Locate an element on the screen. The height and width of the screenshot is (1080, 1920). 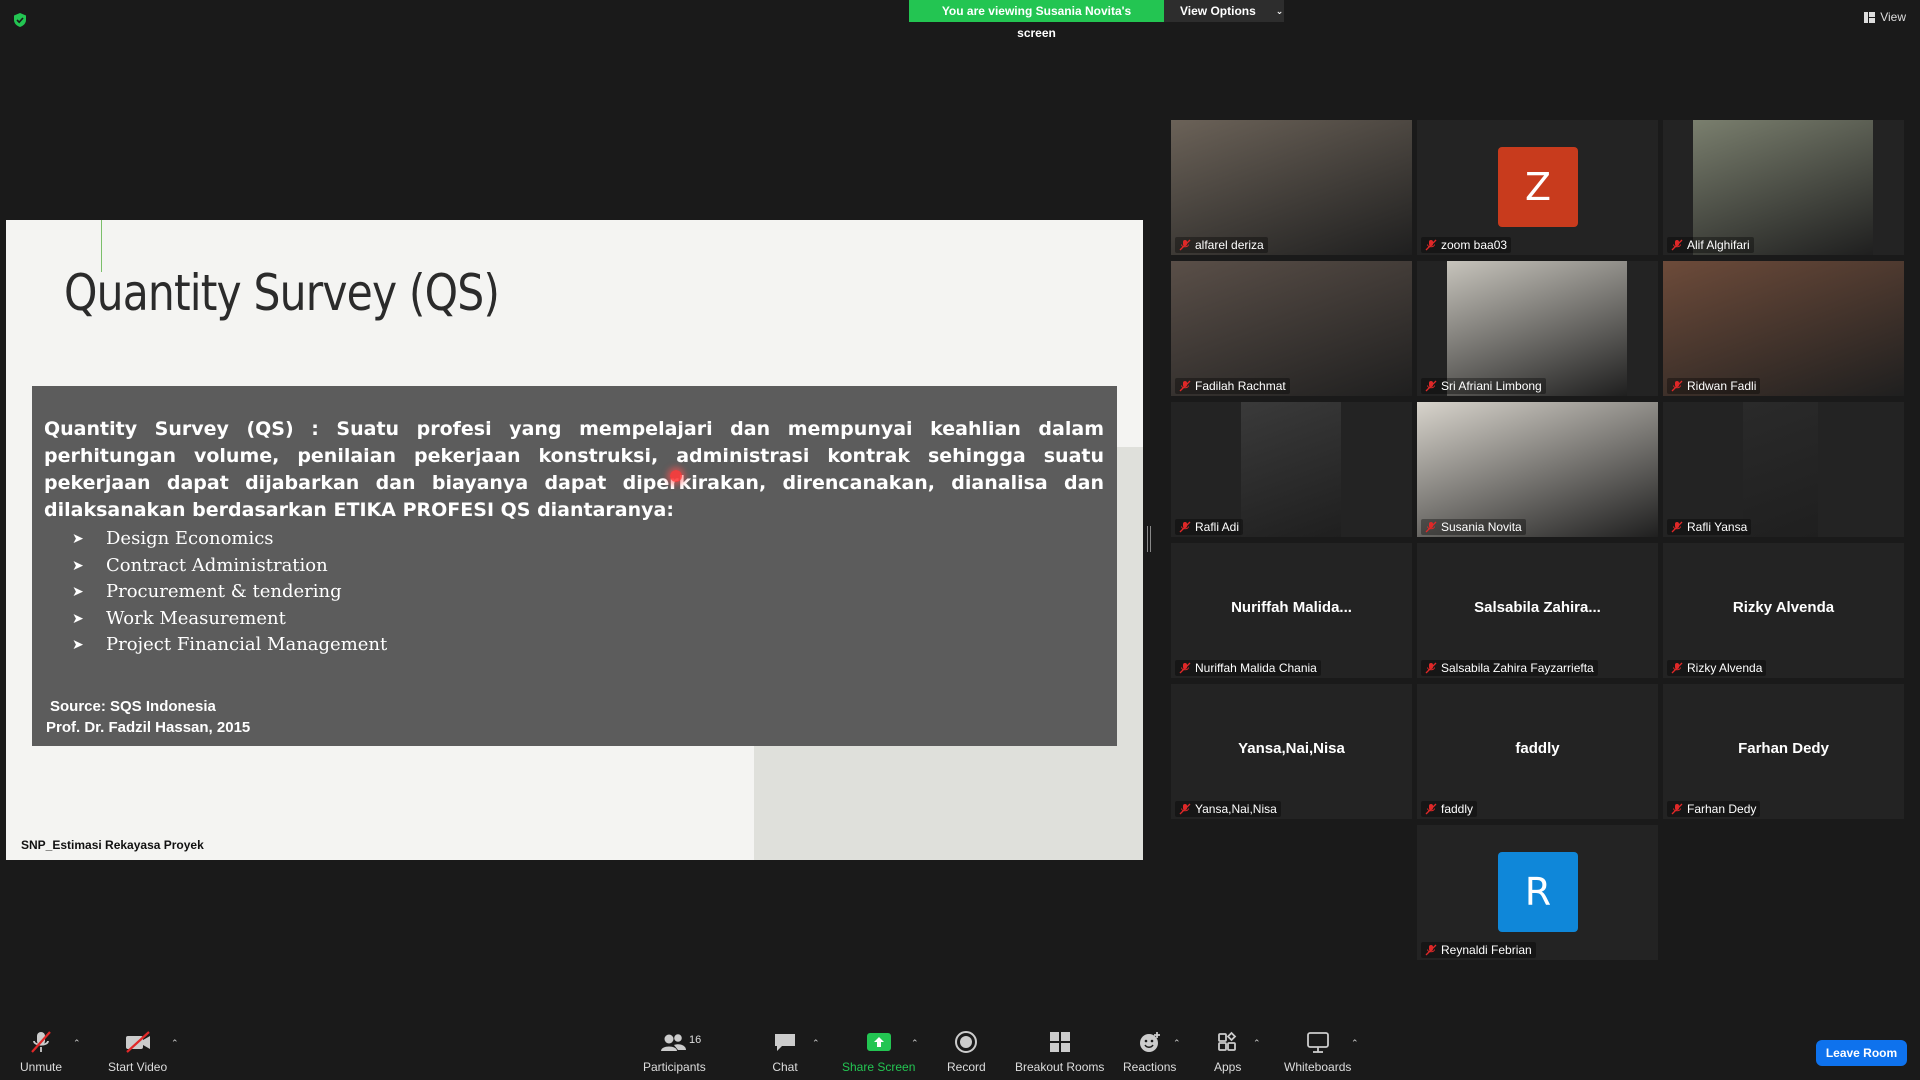
chat-button: Chat is located at coordinates (785, 1052).